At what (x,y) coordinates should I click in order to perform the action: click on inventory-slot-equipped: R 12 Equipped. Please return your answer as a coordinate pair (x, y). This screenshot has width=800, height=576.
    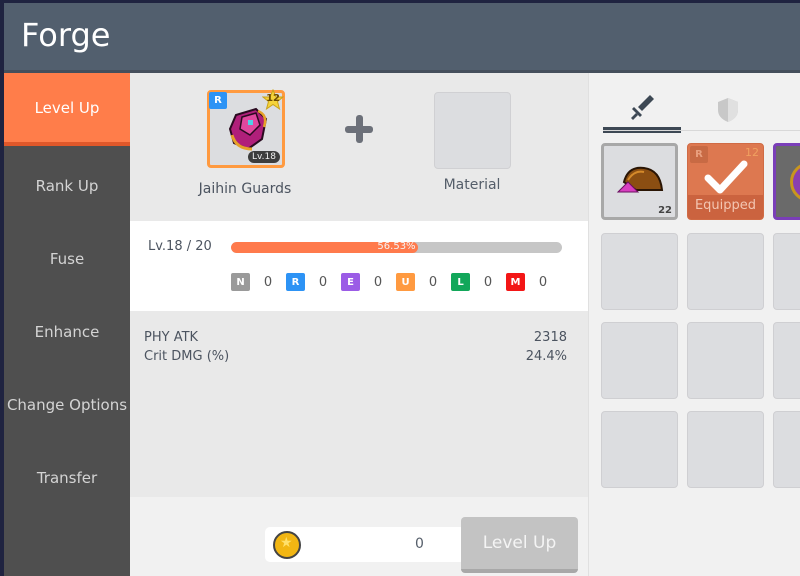
    Looking at the image, I should click on (725, 181).